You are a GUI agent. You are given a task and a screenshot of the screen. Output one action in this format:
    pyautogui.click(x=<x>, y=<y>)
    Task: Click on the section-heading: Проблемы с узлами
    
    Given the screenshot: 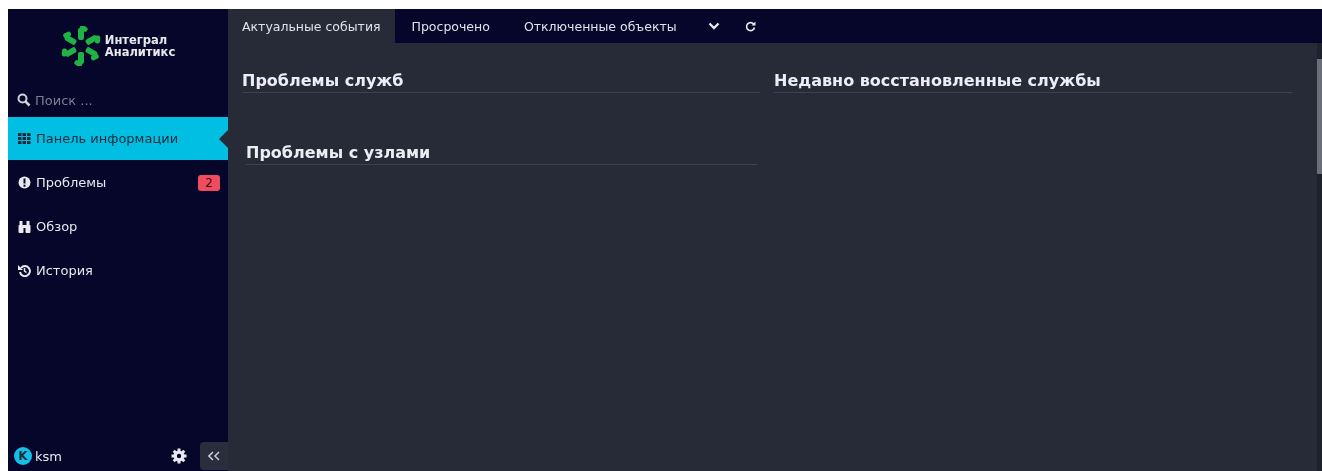 What is the action you would take?
    pyautogui.click(x=501, y=154)
    